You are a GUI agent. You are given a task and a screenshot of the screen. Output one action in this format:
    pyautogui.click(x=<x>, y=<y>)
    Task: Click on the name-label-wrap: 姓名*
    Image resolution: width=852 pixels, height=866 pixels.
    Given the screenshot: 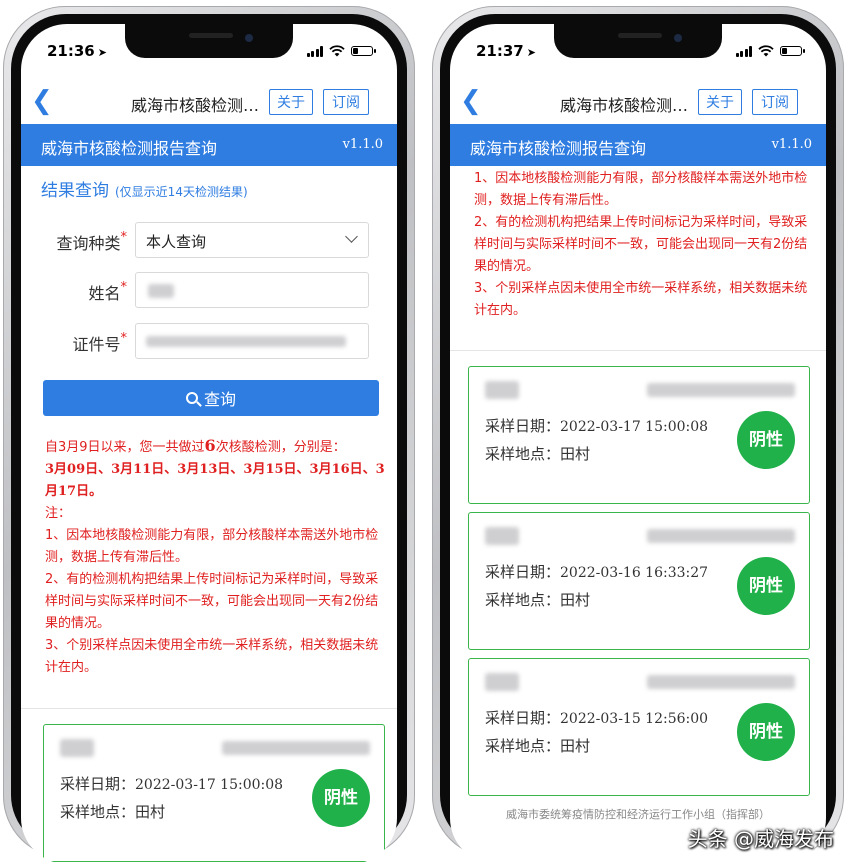 What is the action you would take?
    pyautogui.click(x=107, y=292)
    